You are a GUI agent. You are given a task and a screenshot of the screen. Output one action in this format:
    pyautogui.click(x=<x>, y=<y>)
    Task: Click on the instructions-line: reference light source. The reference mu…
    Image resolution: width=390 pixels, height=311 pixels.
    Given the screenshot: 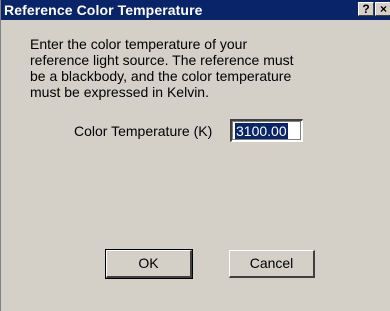 What is the action you would take?
    pyautogui.click(x=162, y=60)
    